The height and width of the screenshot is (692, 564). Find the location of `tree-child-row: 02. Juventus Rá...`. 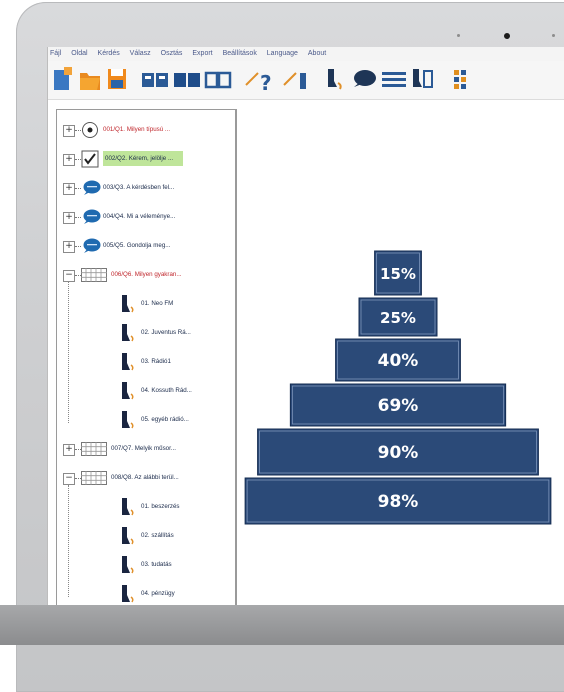

tree-child-row: 02. Juventus Rá... is located at coordinates (146, 333).